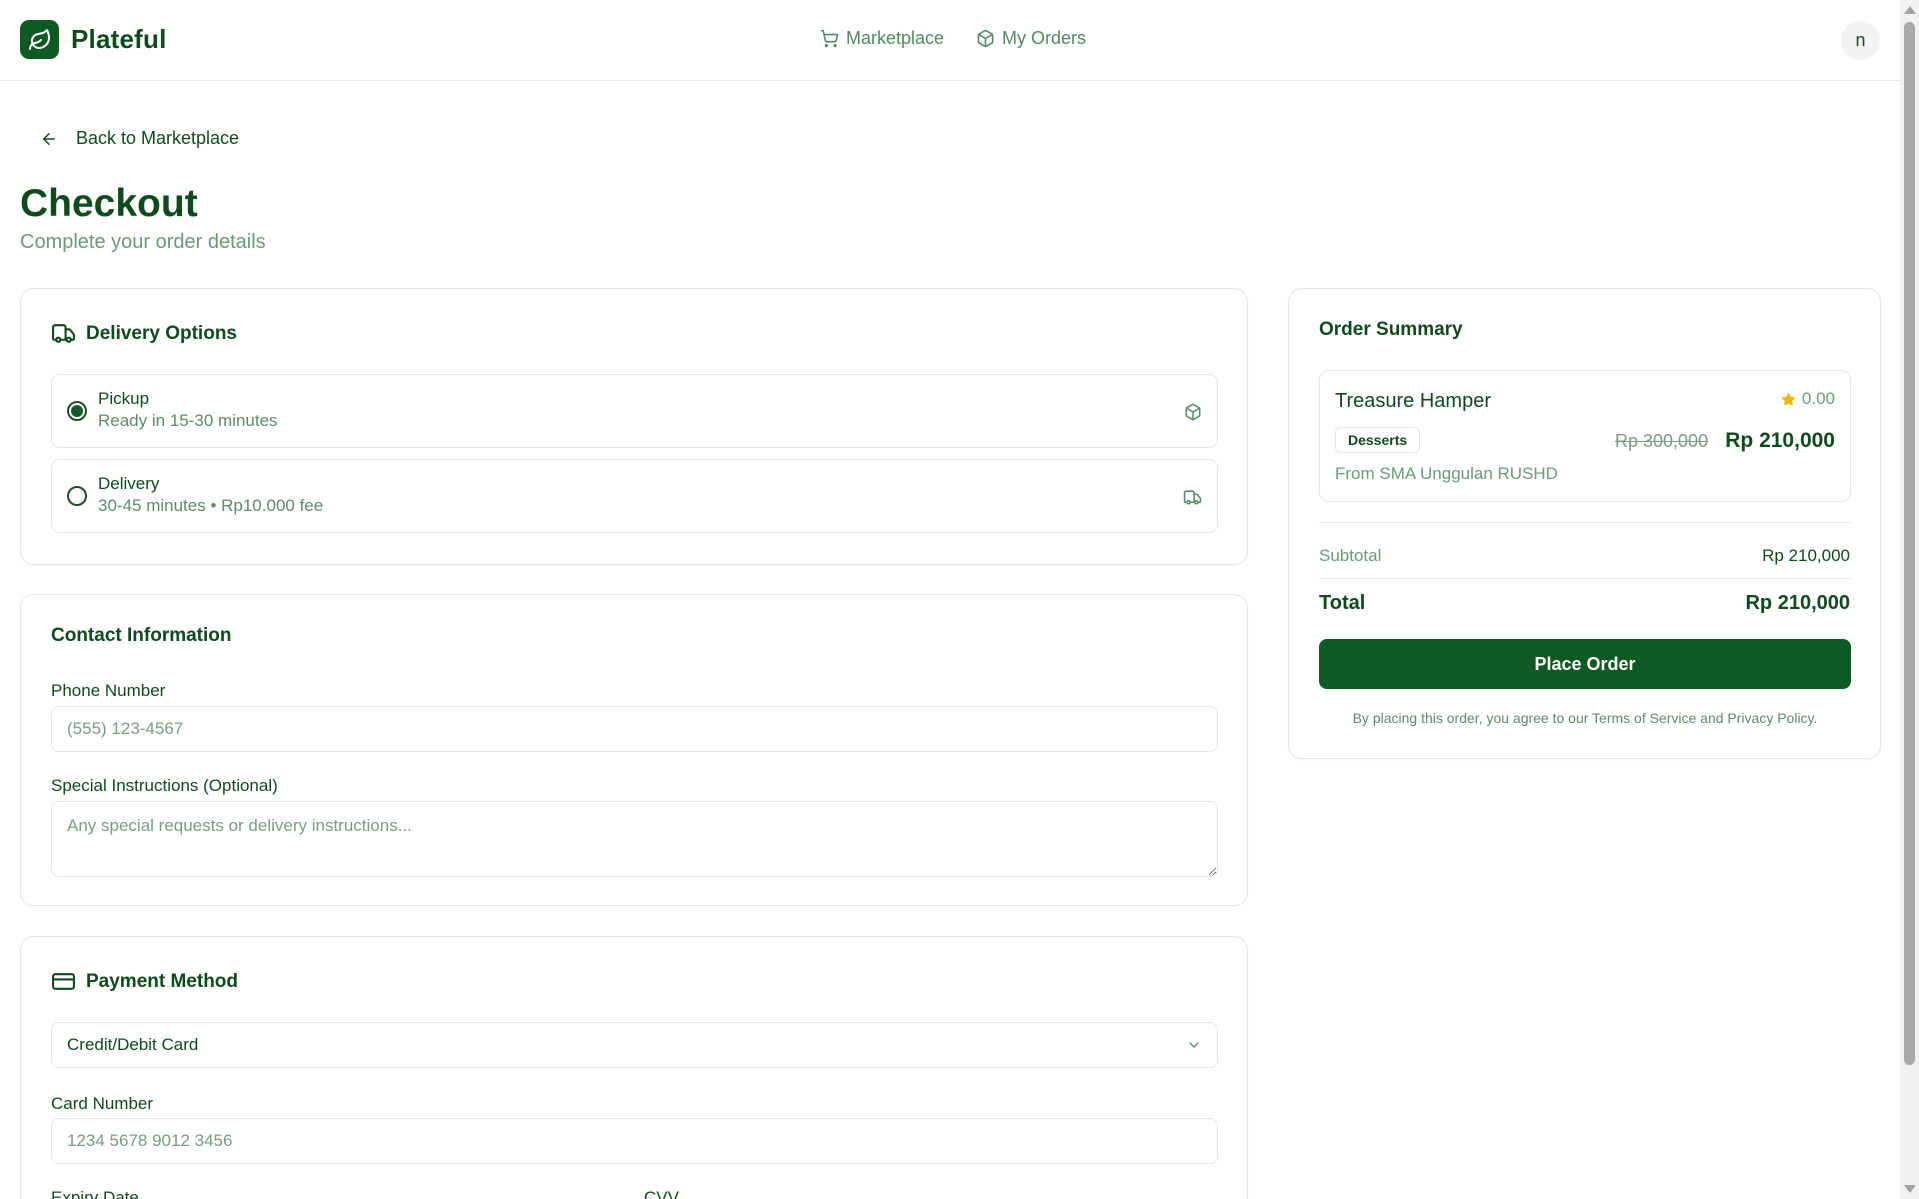  Describe the element at coordinates (77, 411) in the screenshot. I see `pickup-radio` at that location.